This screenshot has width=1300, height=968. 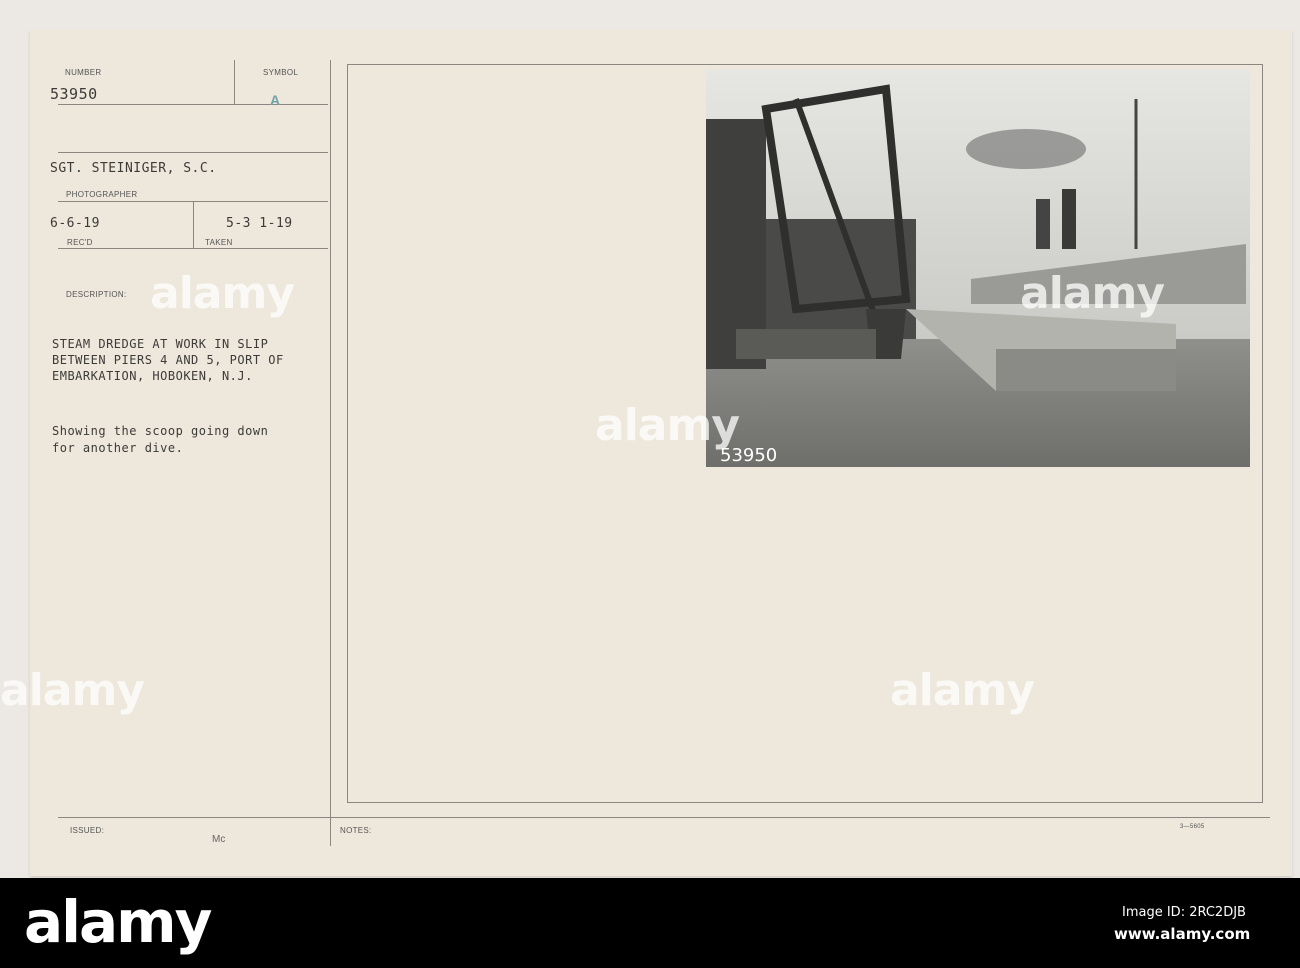 What do you see at coordinates (133, 168) in the screenshot?
I see `photographer-value: SGT. STEINIGER, S.C.` at bounding box center [133, 168].